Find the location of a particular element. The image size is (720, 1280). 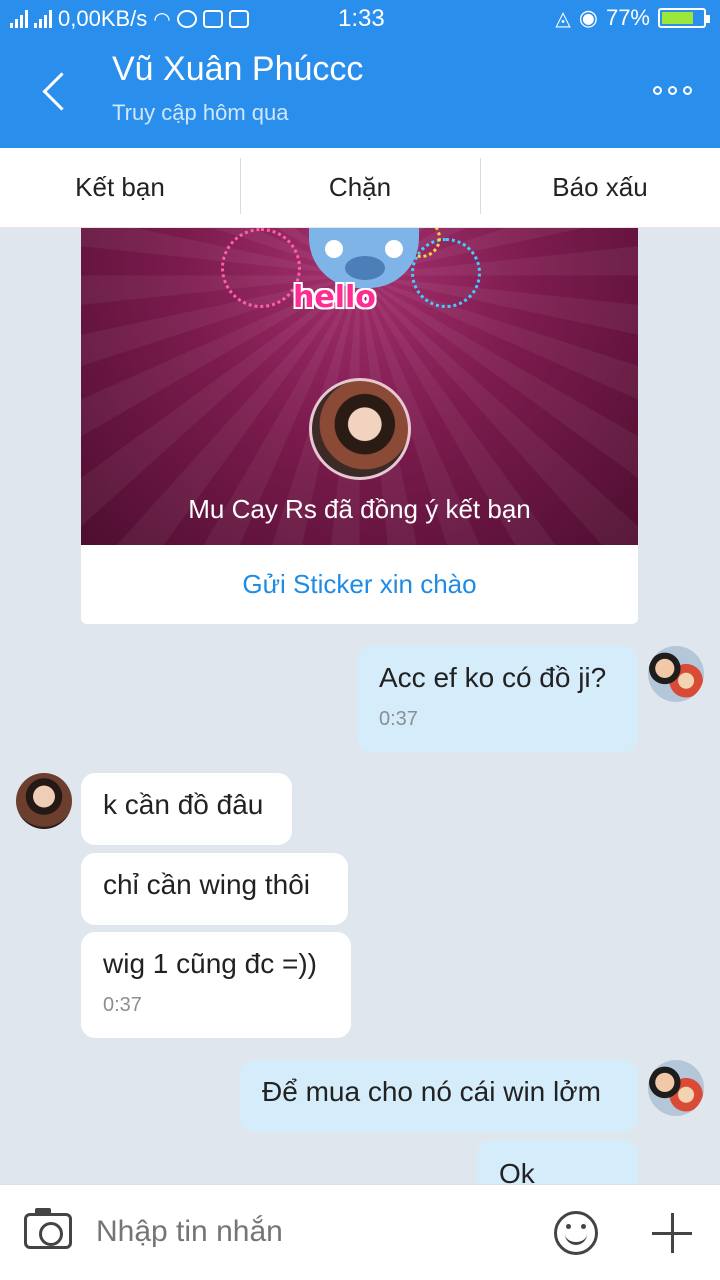

message-bubble: Để mua cho nó cái win lởm is located at coordinates (439, 1096).